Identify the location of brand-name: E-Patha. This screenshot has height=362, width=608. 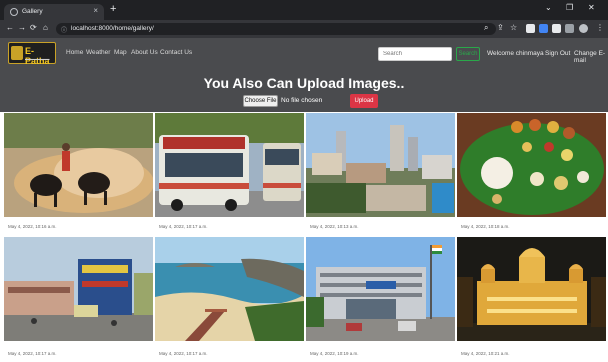
(37, 56).